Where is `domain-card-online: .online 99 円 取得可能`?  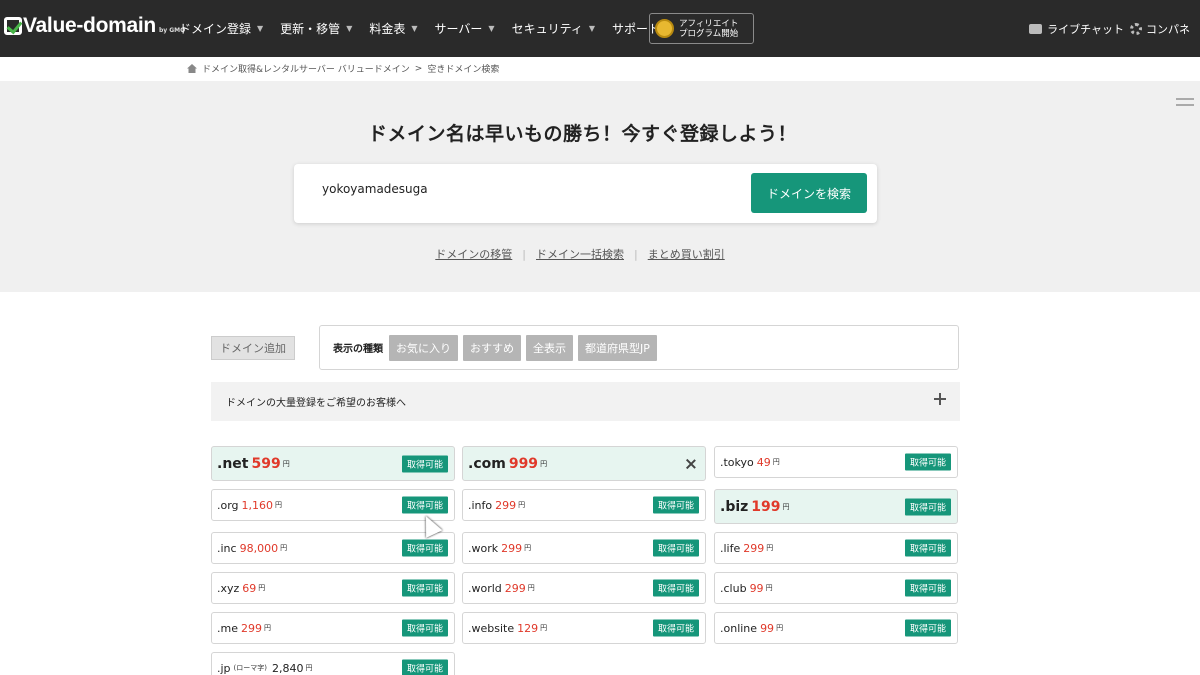 domain-card-online: .online 99 円 取得可能 is located at coordinates (836, 628).